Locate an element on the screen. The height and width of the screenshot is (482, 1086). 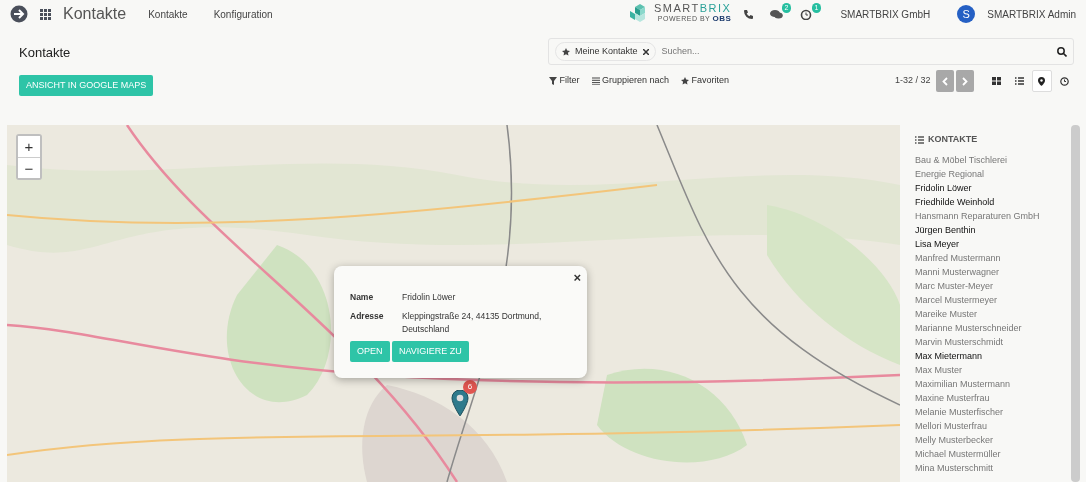
contact-link: Mina Musterschmitt is located at coordinates (984, 467).